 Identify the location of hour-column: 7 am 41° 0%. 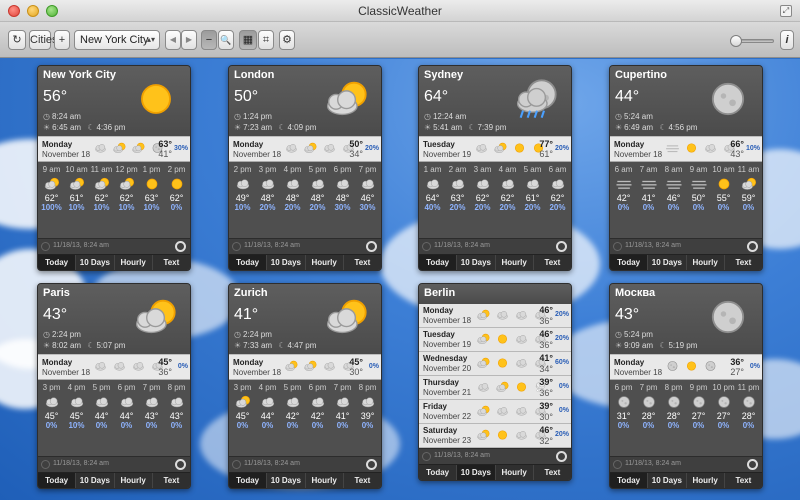
(648, 200).